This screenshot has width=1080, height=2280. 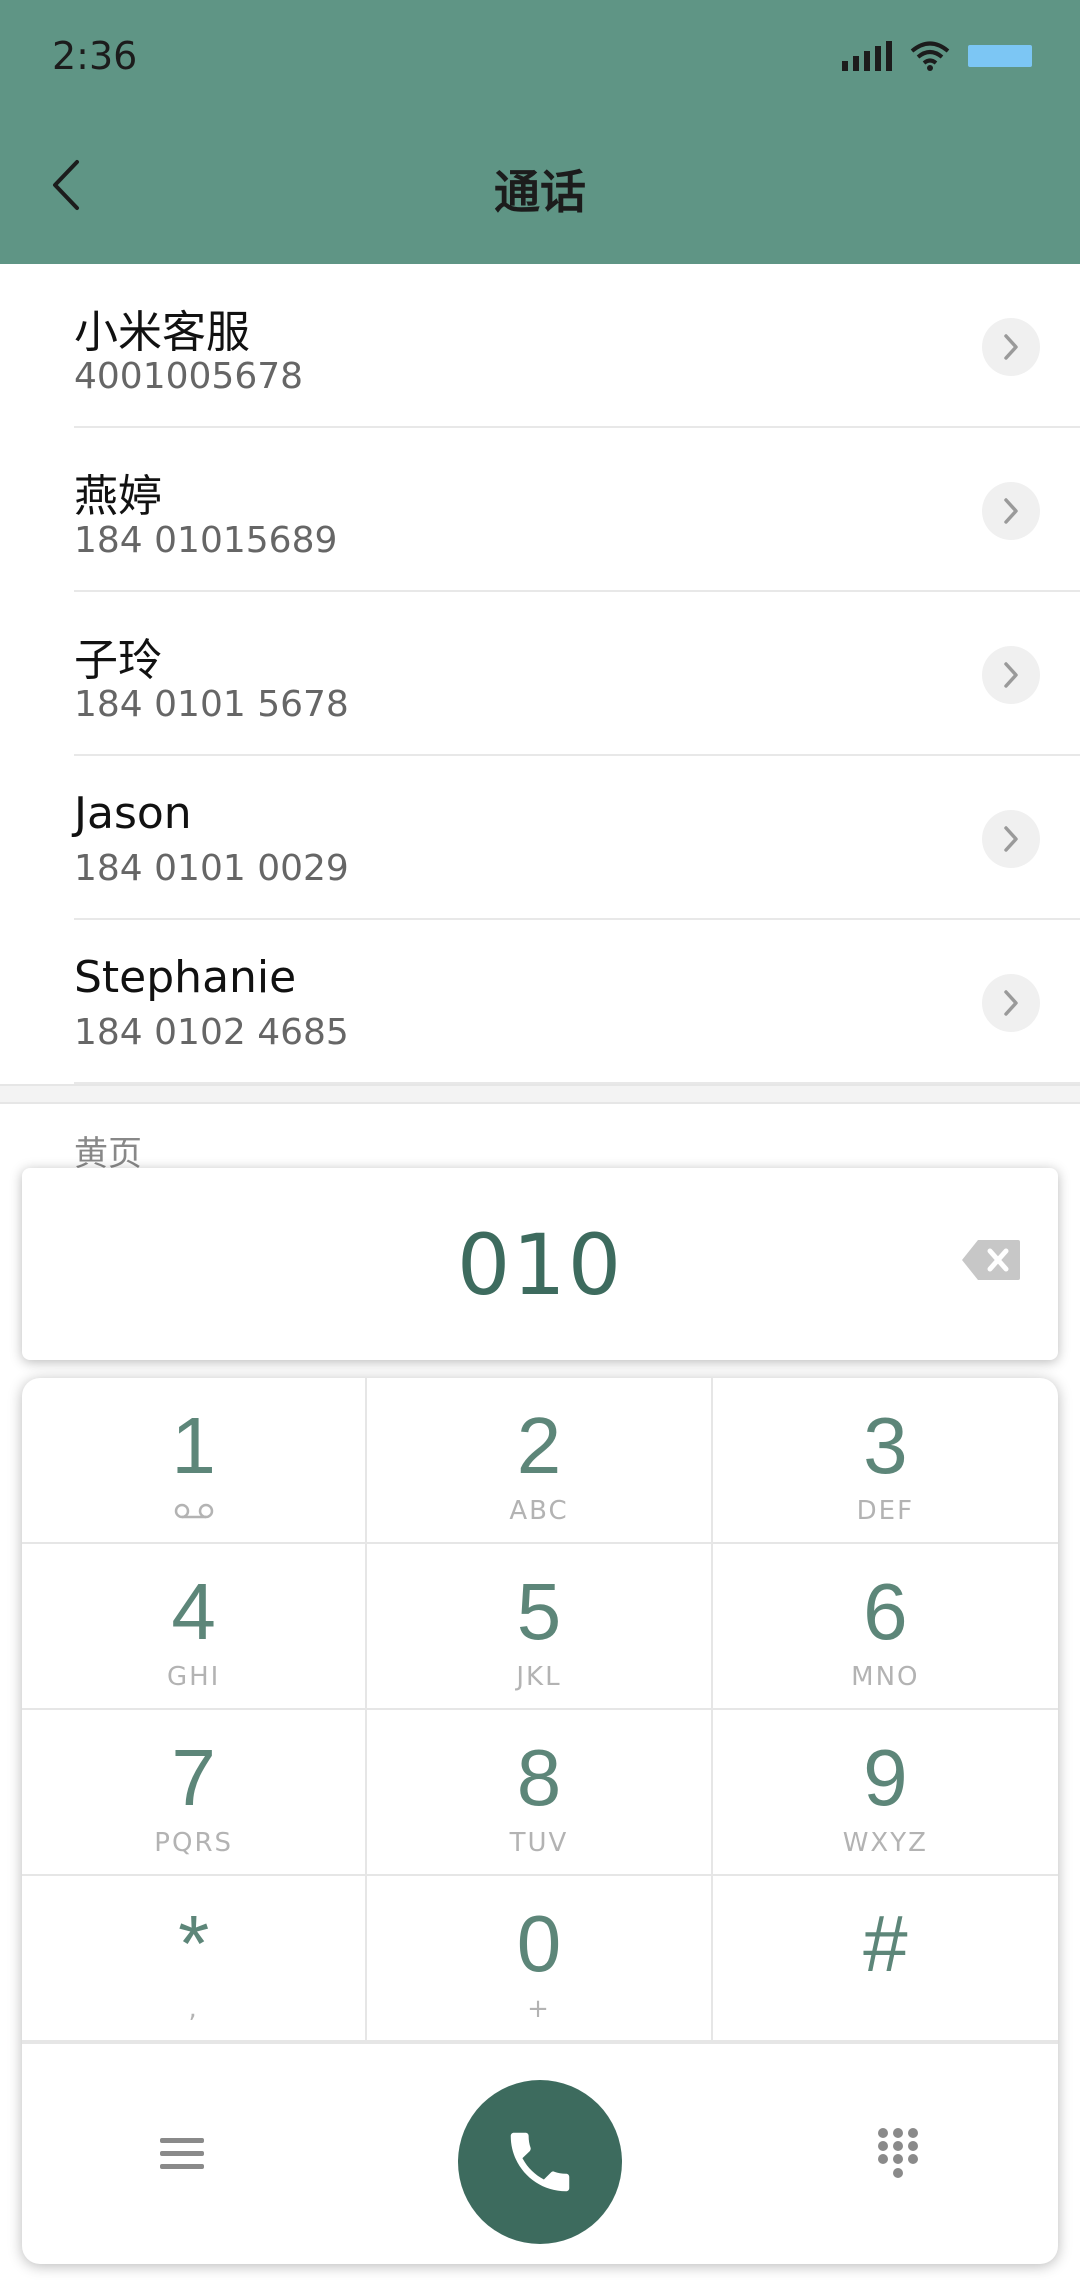 What do you see at coordinates (540, 346) in the screenshot?
I see `contact-row: 小米客服 4001005678` at bounding box center [540, 346].